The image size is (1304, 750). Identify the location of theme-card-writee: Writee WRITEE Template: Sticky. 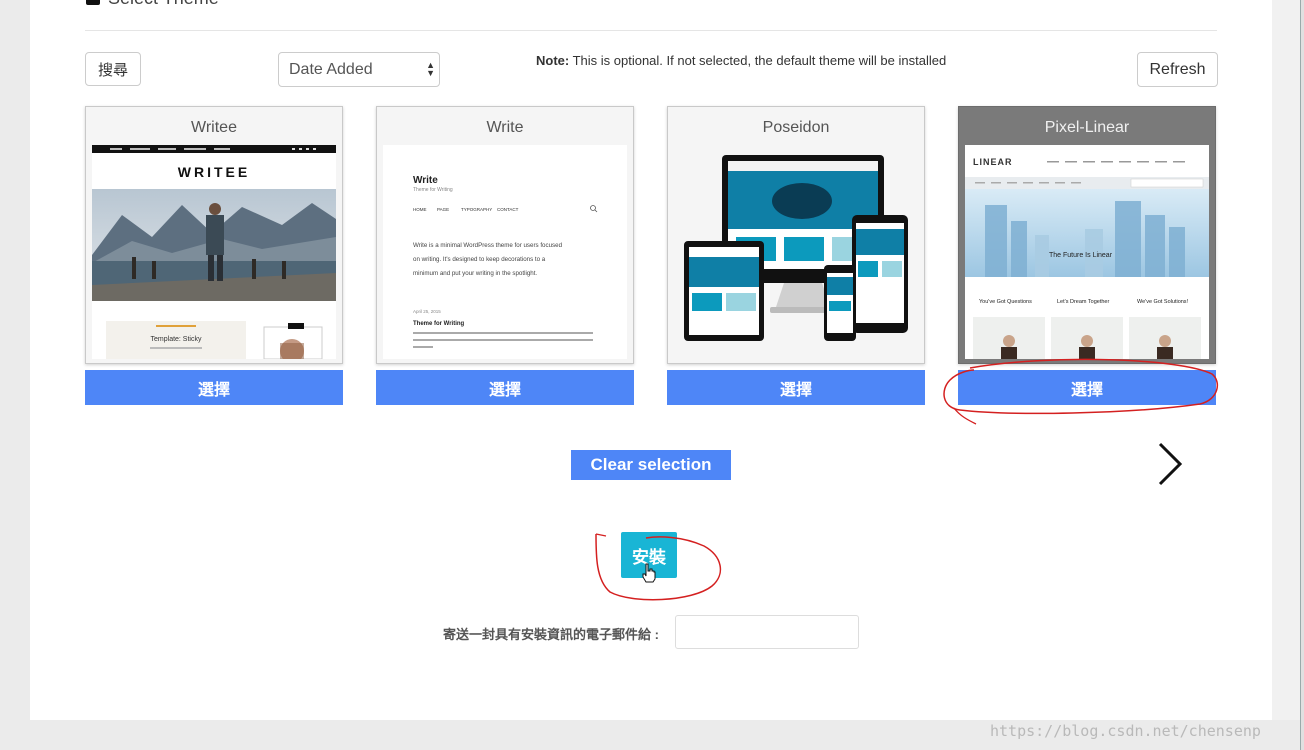
(214, 235).